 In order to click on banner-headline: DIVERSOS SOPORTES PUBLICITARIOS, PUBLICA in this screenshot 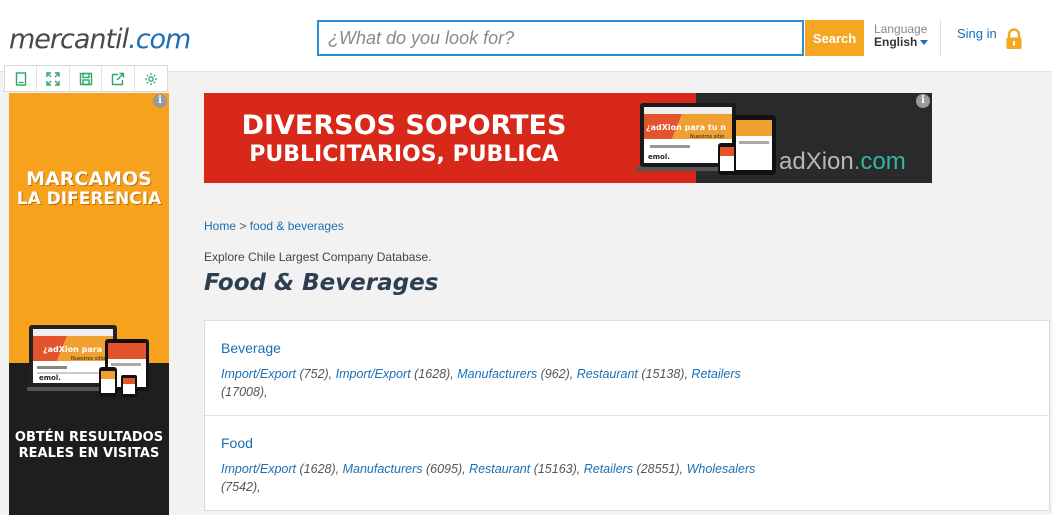, I will do `click(404, 140)`.